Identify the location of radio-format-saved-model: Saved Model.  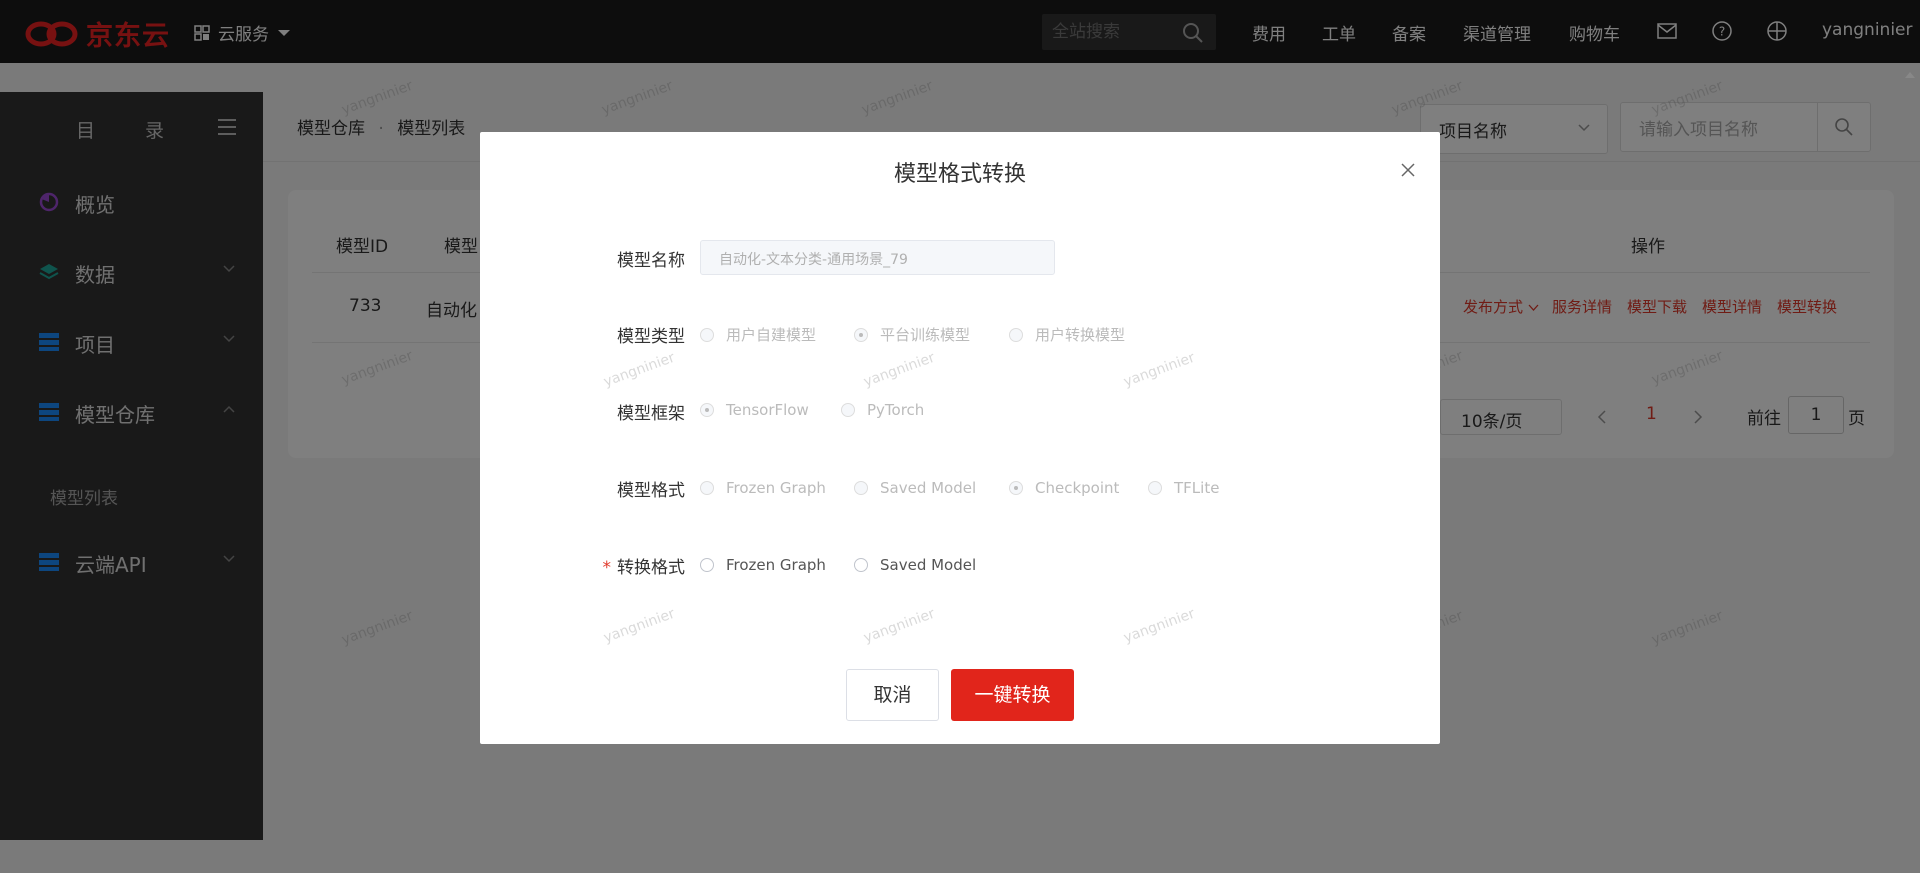
(915, 488).